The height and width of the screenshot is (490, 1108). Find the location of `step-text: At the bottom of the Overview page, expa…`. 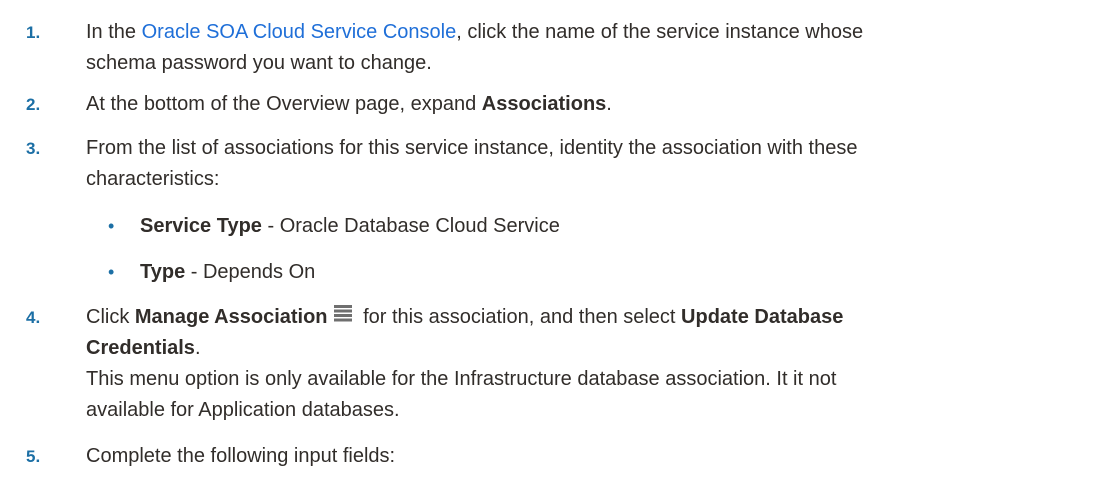

step-text: At the bottom of the Overview page, expa… is located at coordinates (593, 104).